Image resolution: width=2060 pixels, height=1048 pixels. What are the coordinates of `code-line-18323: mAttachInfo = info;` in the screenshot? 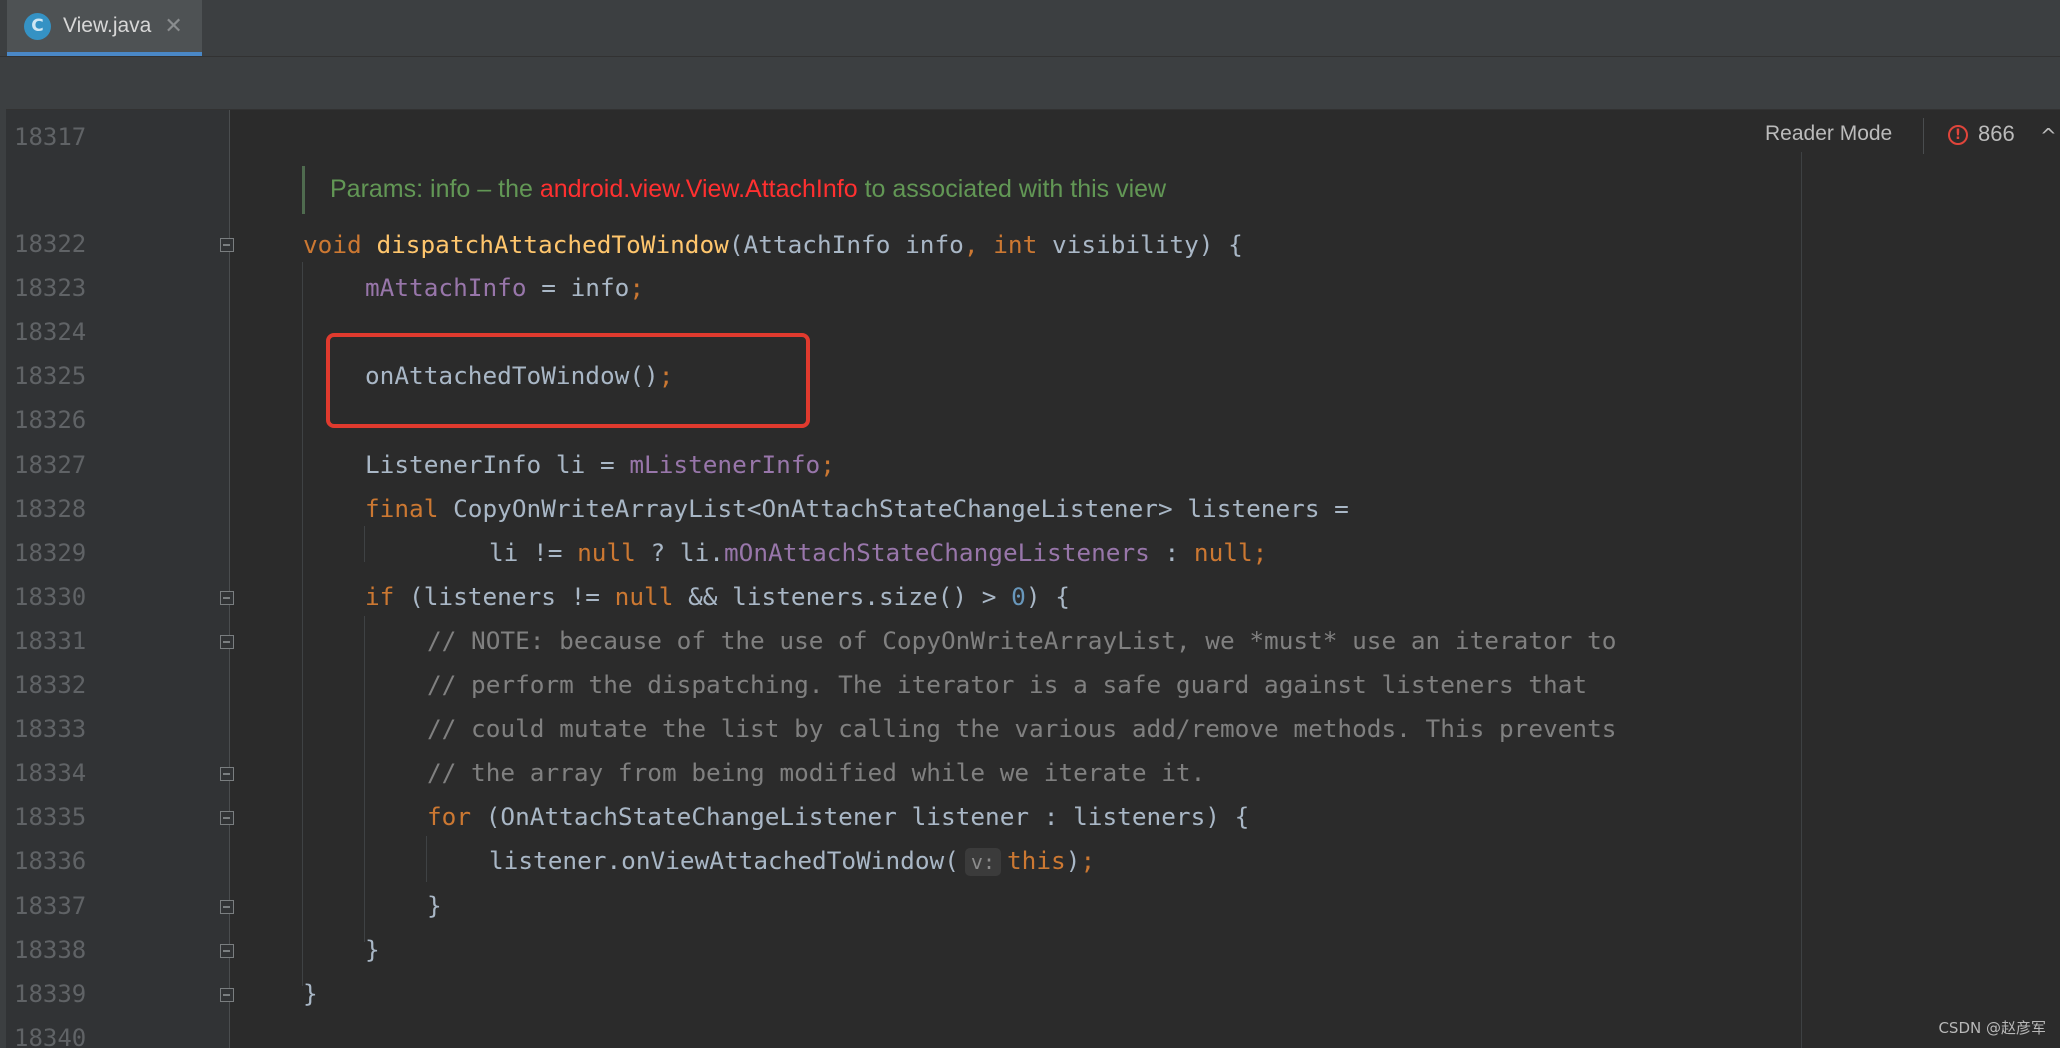 It's located at (504, 288).